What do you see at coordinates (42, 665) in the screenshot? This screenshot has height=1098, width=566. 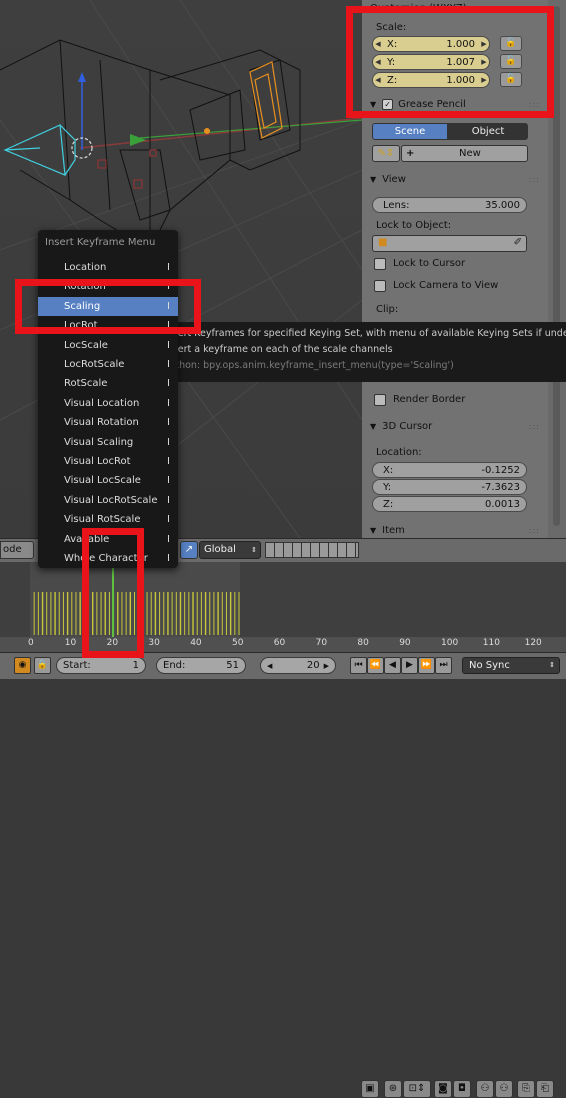 I see `lock-icon: 🔒` at bounding box center [42, 665].